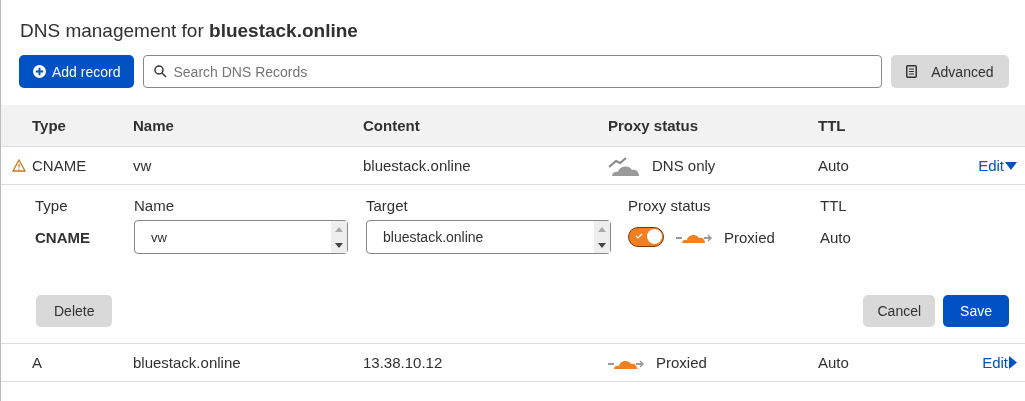 This screenshot has height=401, width=1025. Describe the element at coordinates (241, 237) in the screenshot. I see `name-field: vw` at that location.